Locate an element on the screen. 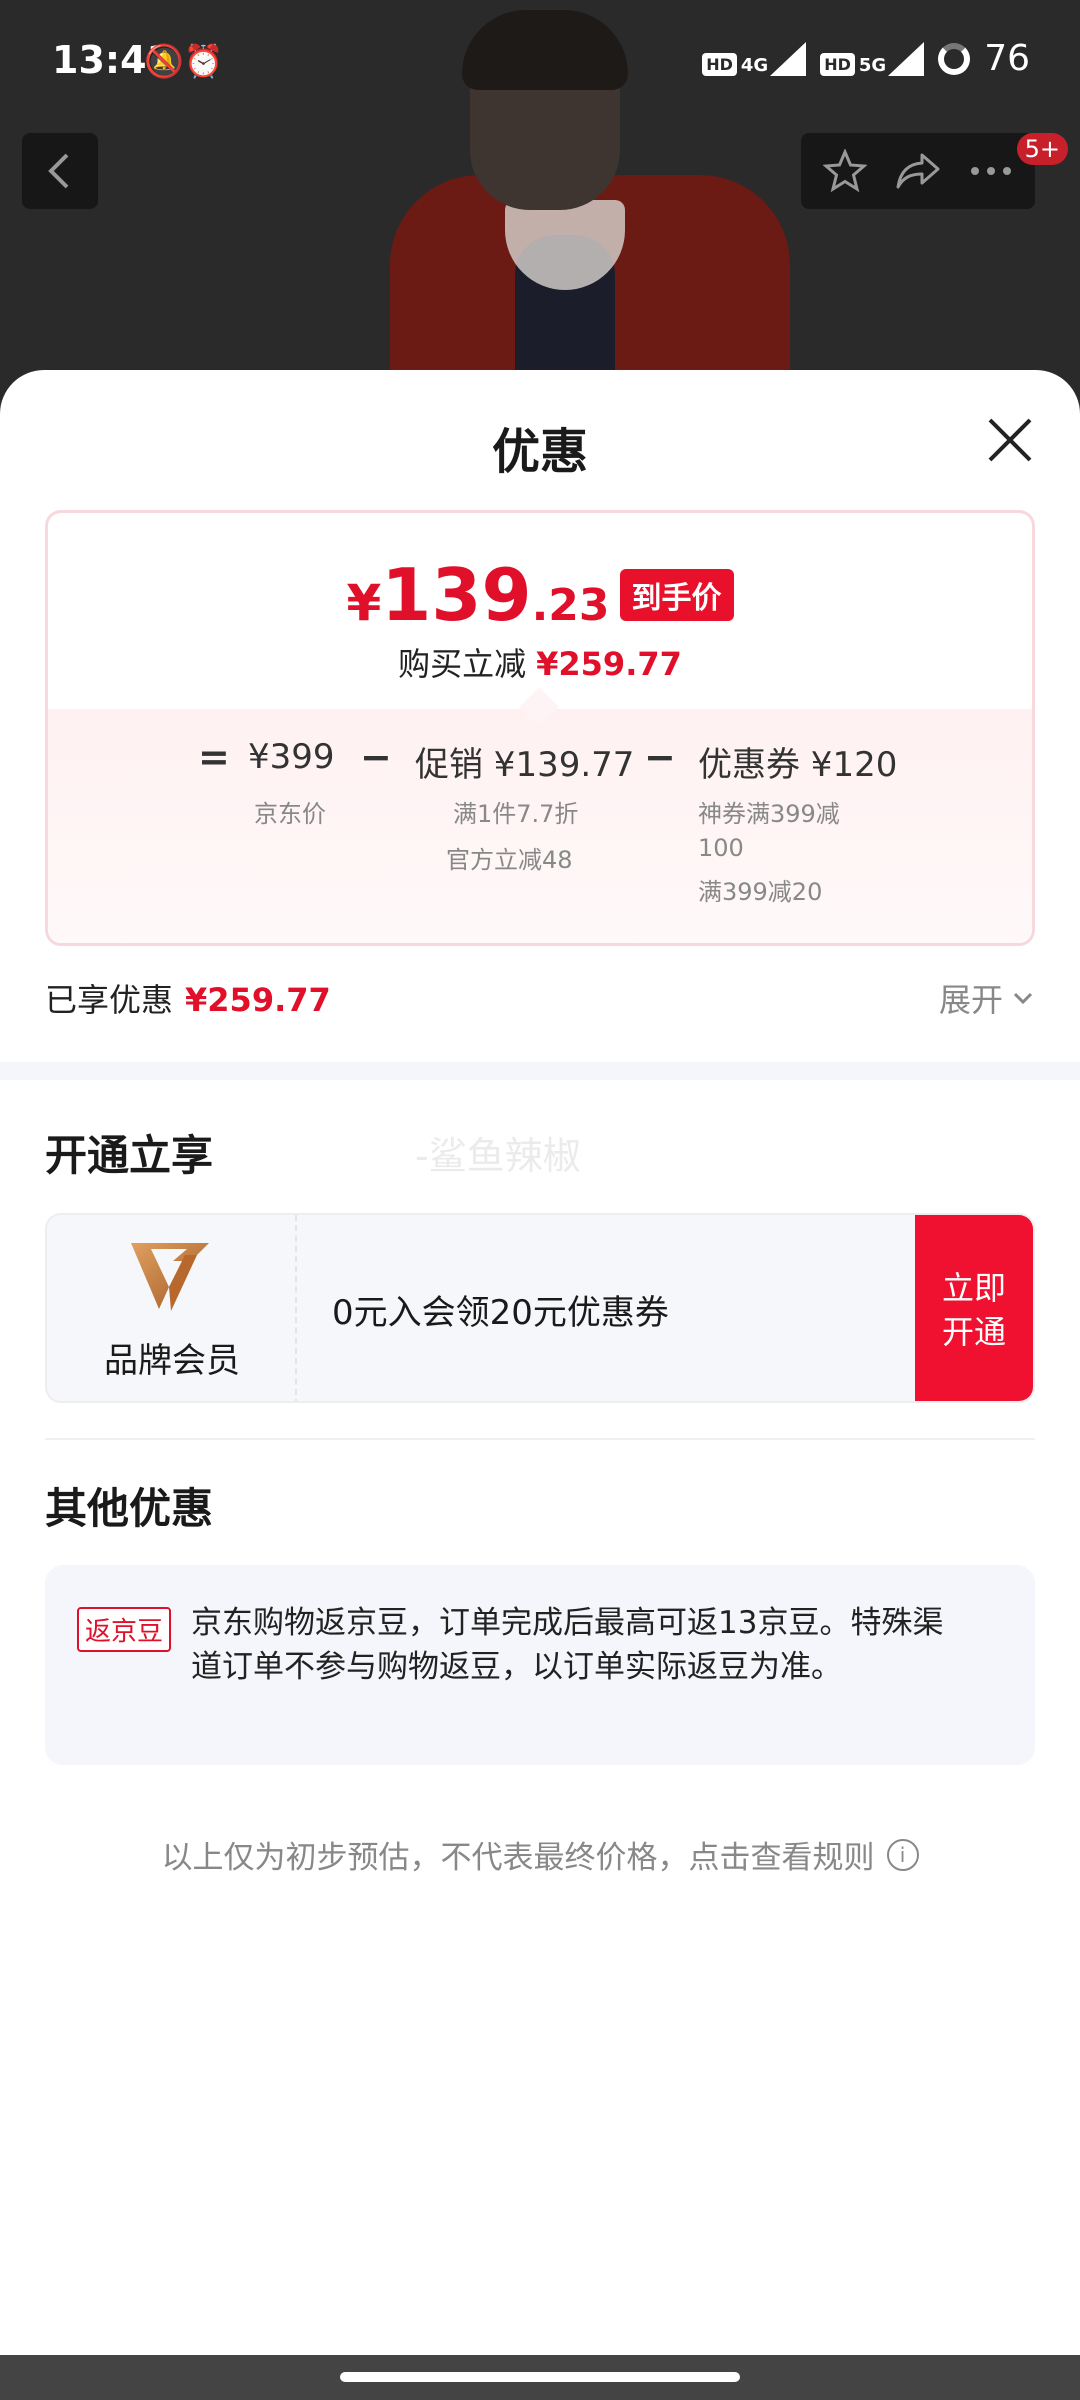 The width and height of the screenshot is (1080, 2400). jd-bean-tag: 返京豆 is located at coordinates (124, 1629).